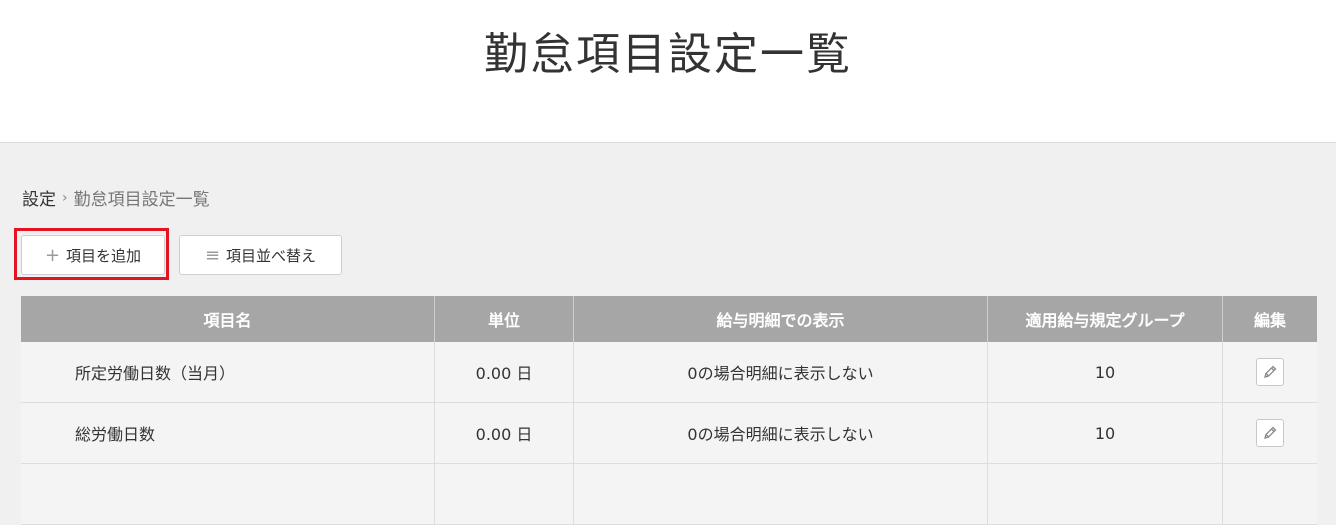  I want to click on column-header-edit: 編集, so click(1269, 319).